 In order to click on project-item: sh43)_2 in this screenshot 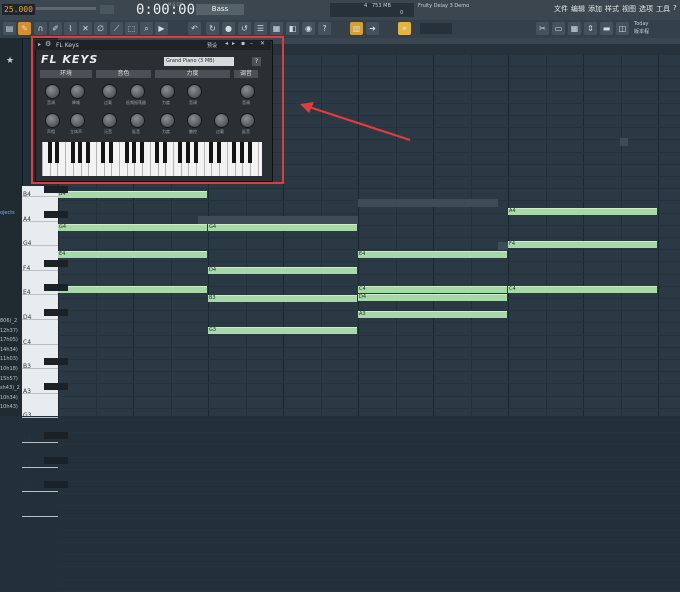, I will do `click(10, 388)`.